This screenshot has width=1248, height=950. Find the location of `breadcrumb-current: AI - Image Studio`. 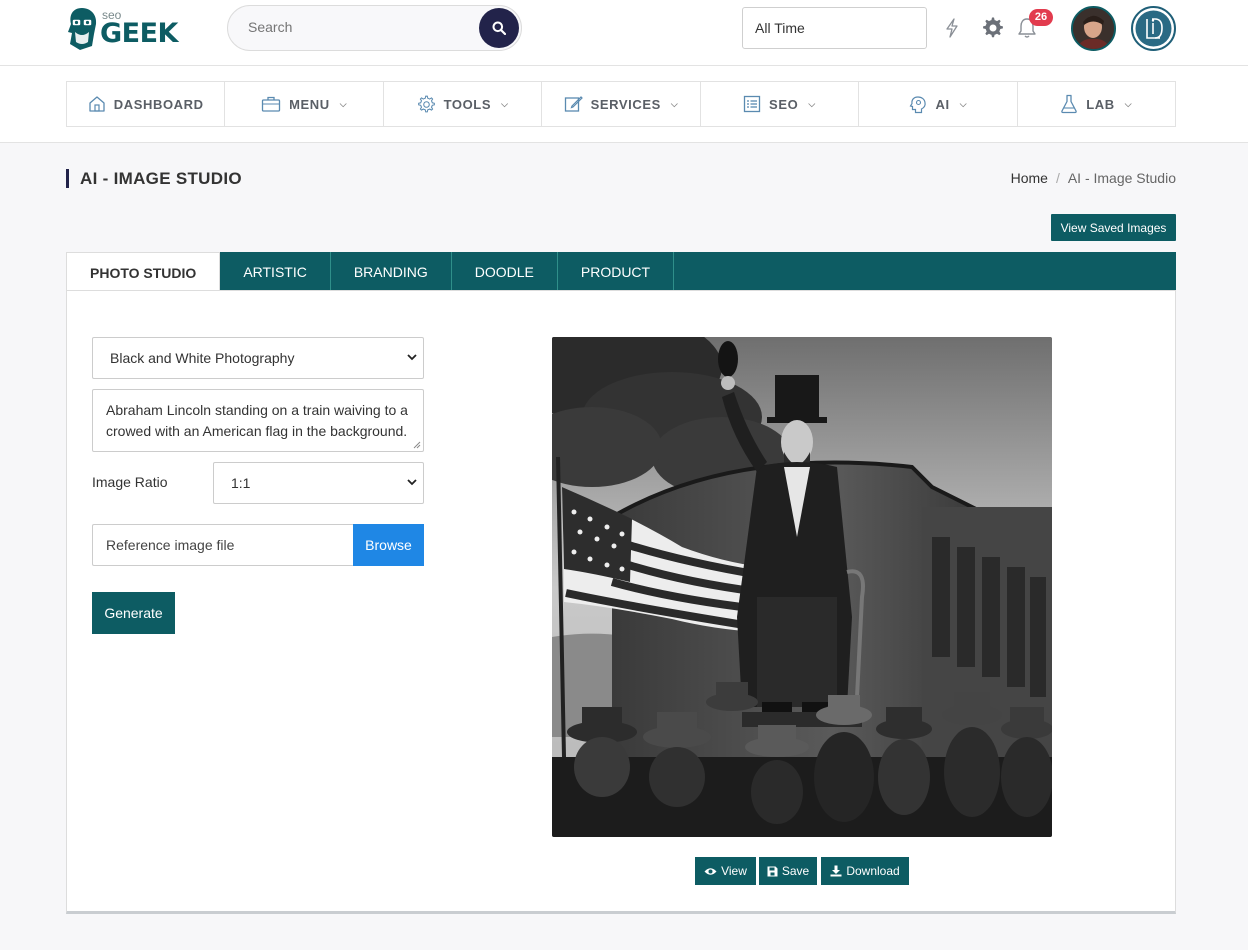

breadcrumb-current: AI - Image Studio is located at coordinates (1121, 178).